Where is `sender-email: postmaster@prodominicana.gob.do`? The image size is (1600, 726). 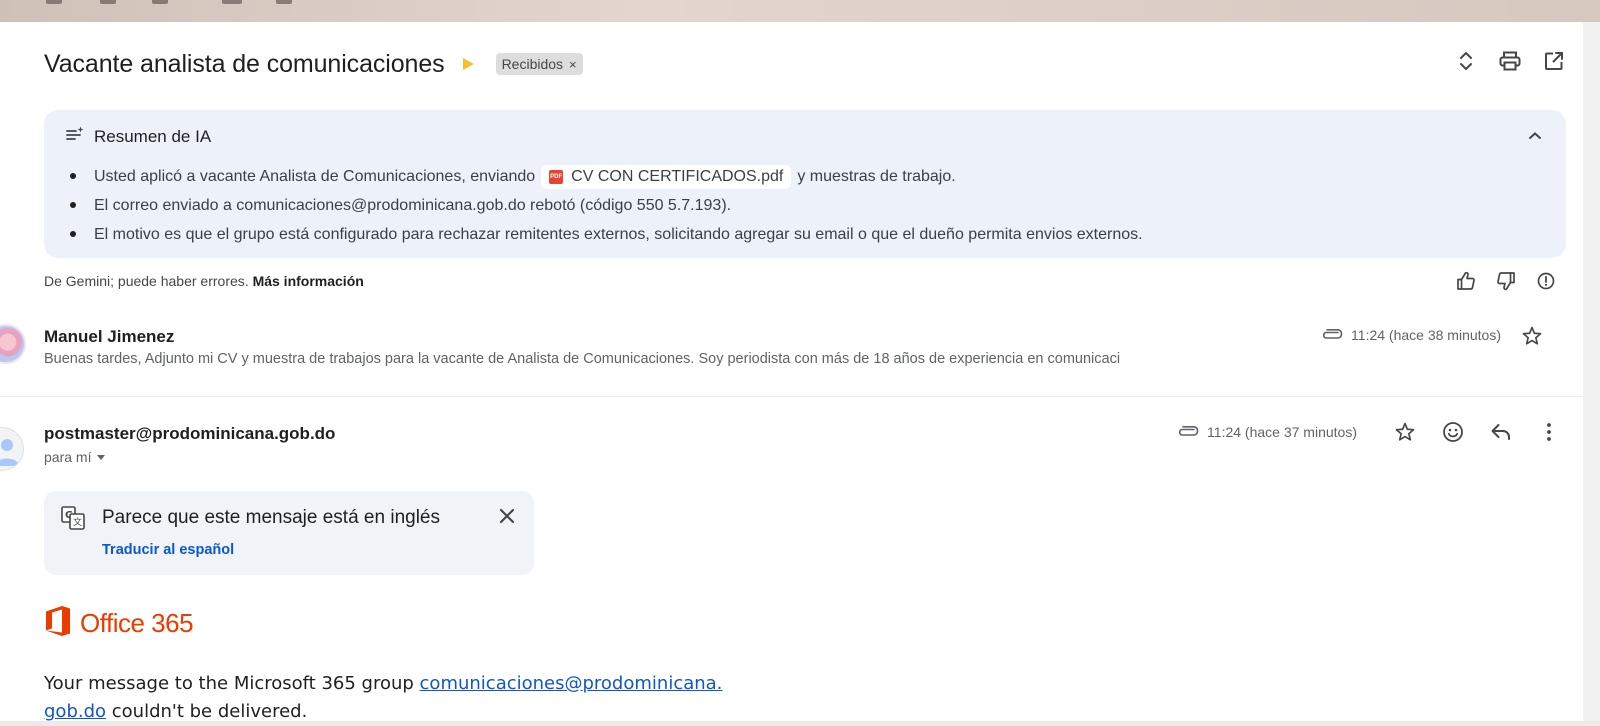
sender-email: postmaster@prodominicana.gob.do is located at coordinates (189, 434).